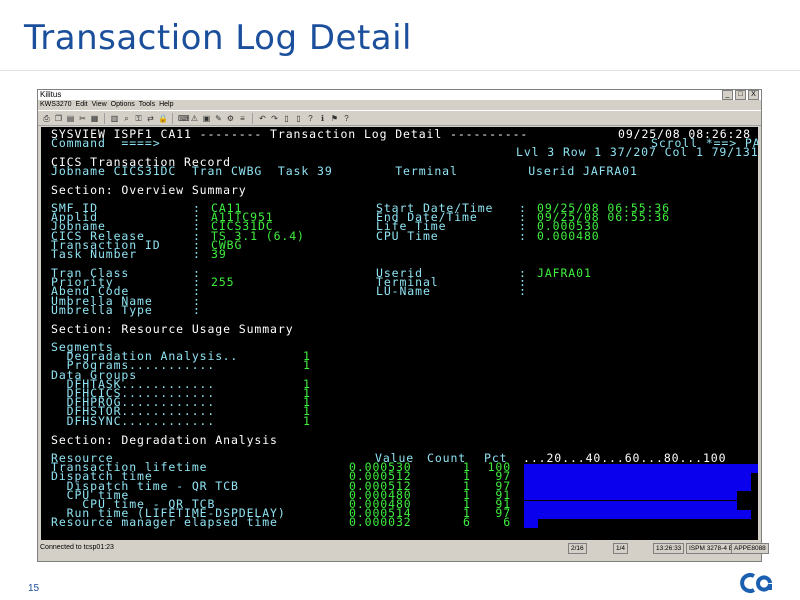 Image resolution: width=800 pixels, height=600 pixels. I want to click on overview-label: LU-Name, so click(403, 291).